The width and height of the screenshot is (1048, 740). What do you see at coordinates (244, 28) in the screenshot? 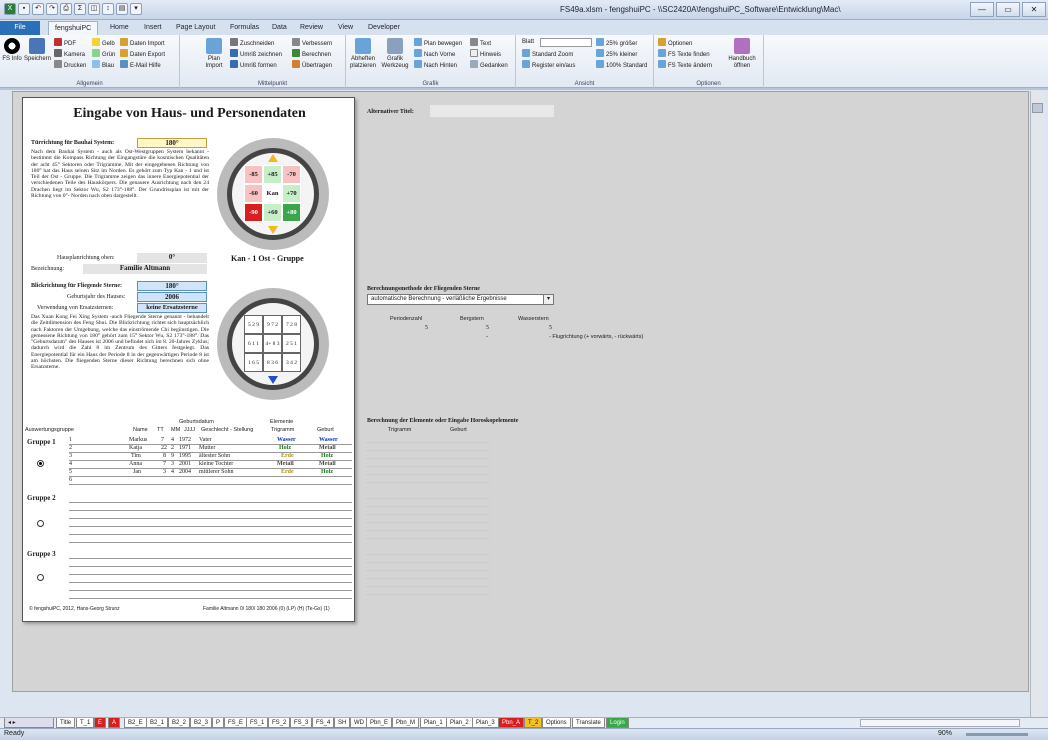
I see `tab-formulas: Formulas` at bounding box center [244, 28].